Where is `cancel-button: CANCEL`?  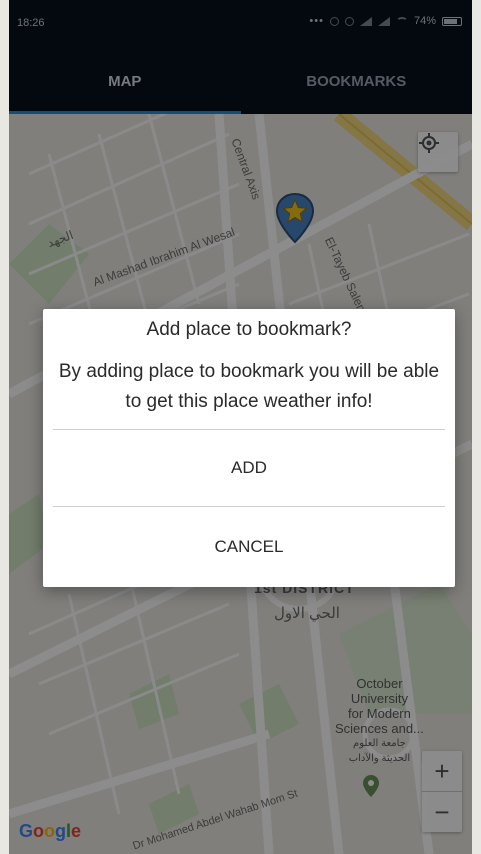 cancel-button: CANCEL is located at coordinates (249, 547).